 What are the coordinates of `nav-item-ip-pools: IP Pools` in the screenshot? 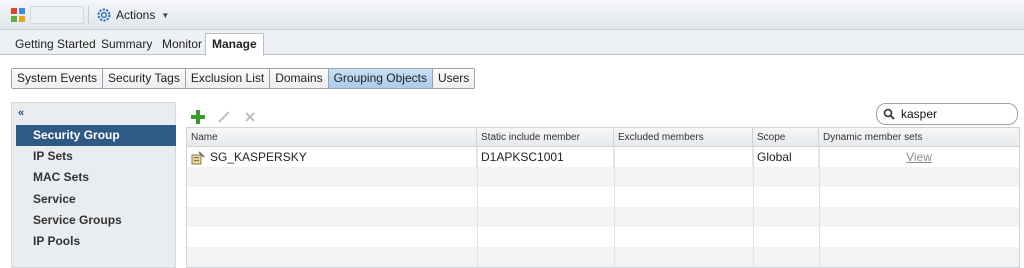 It's located at (96, 241).